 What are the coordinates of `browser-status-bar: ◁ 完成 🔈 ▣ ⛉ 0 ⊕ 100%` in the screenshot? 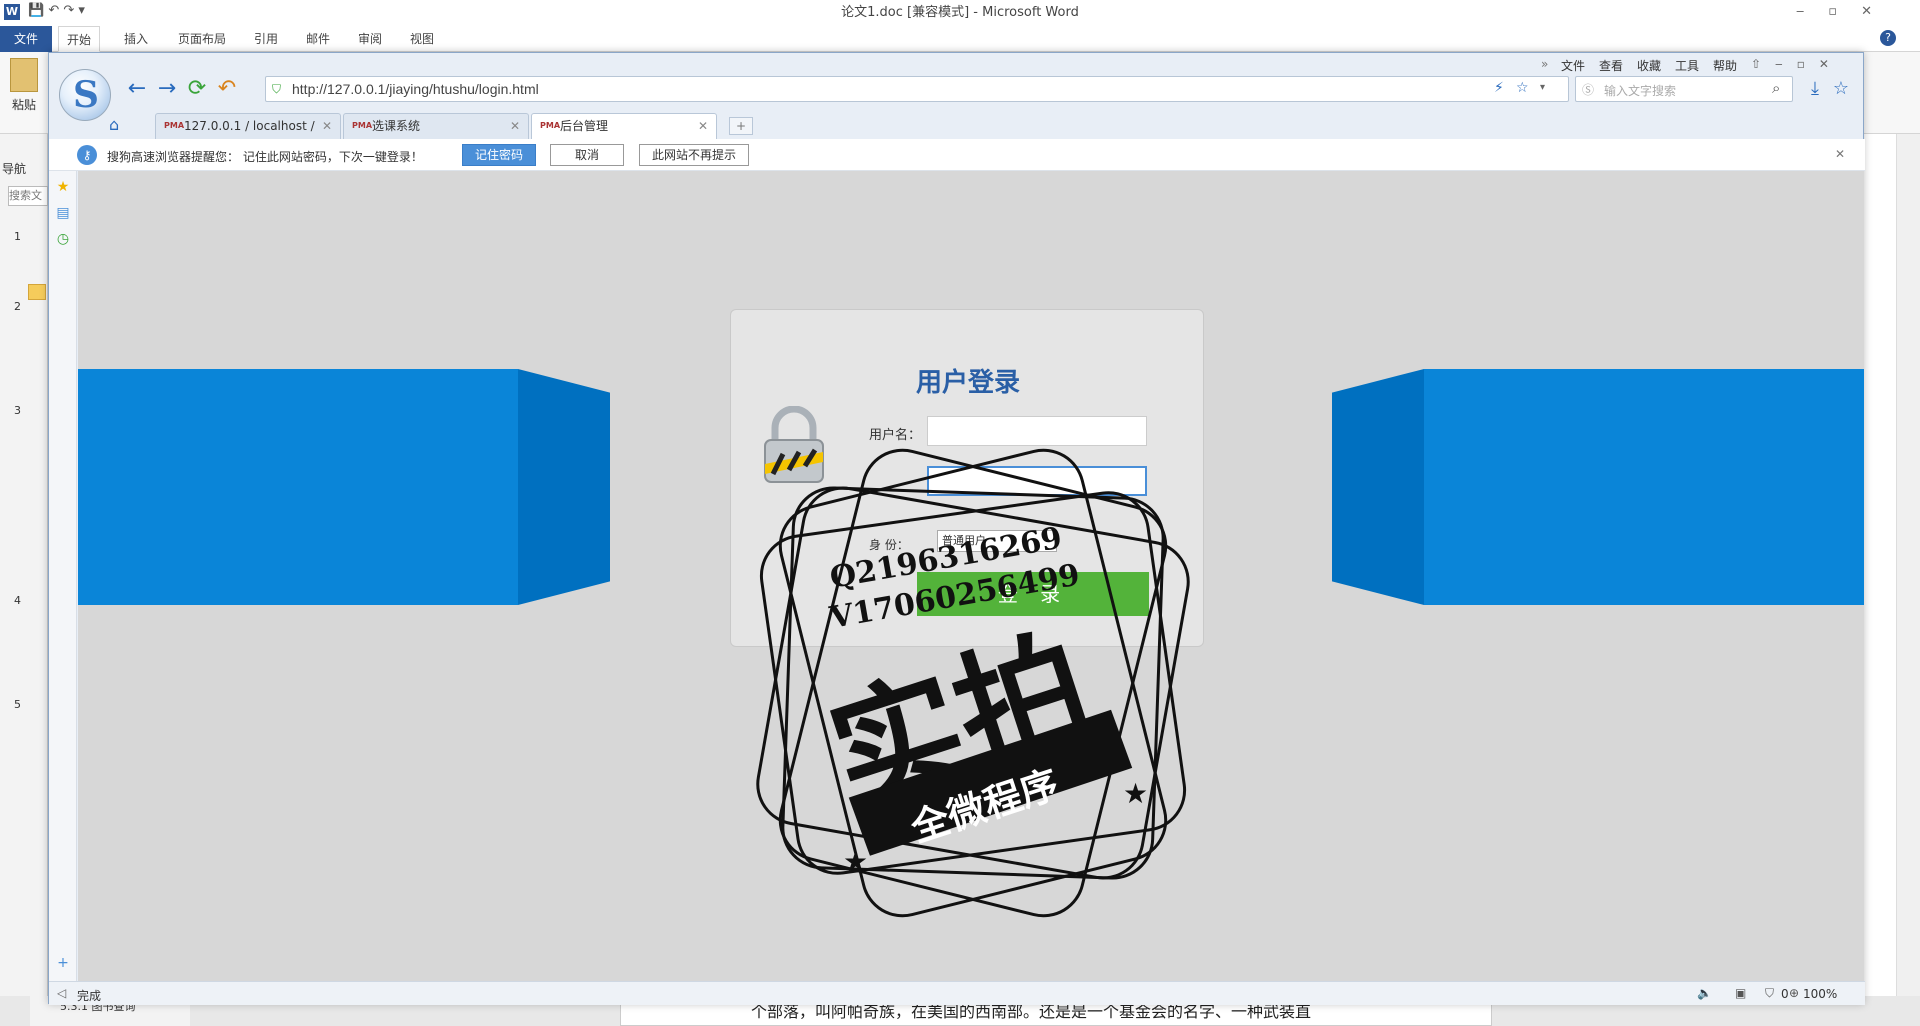 It's located at (957, 993).